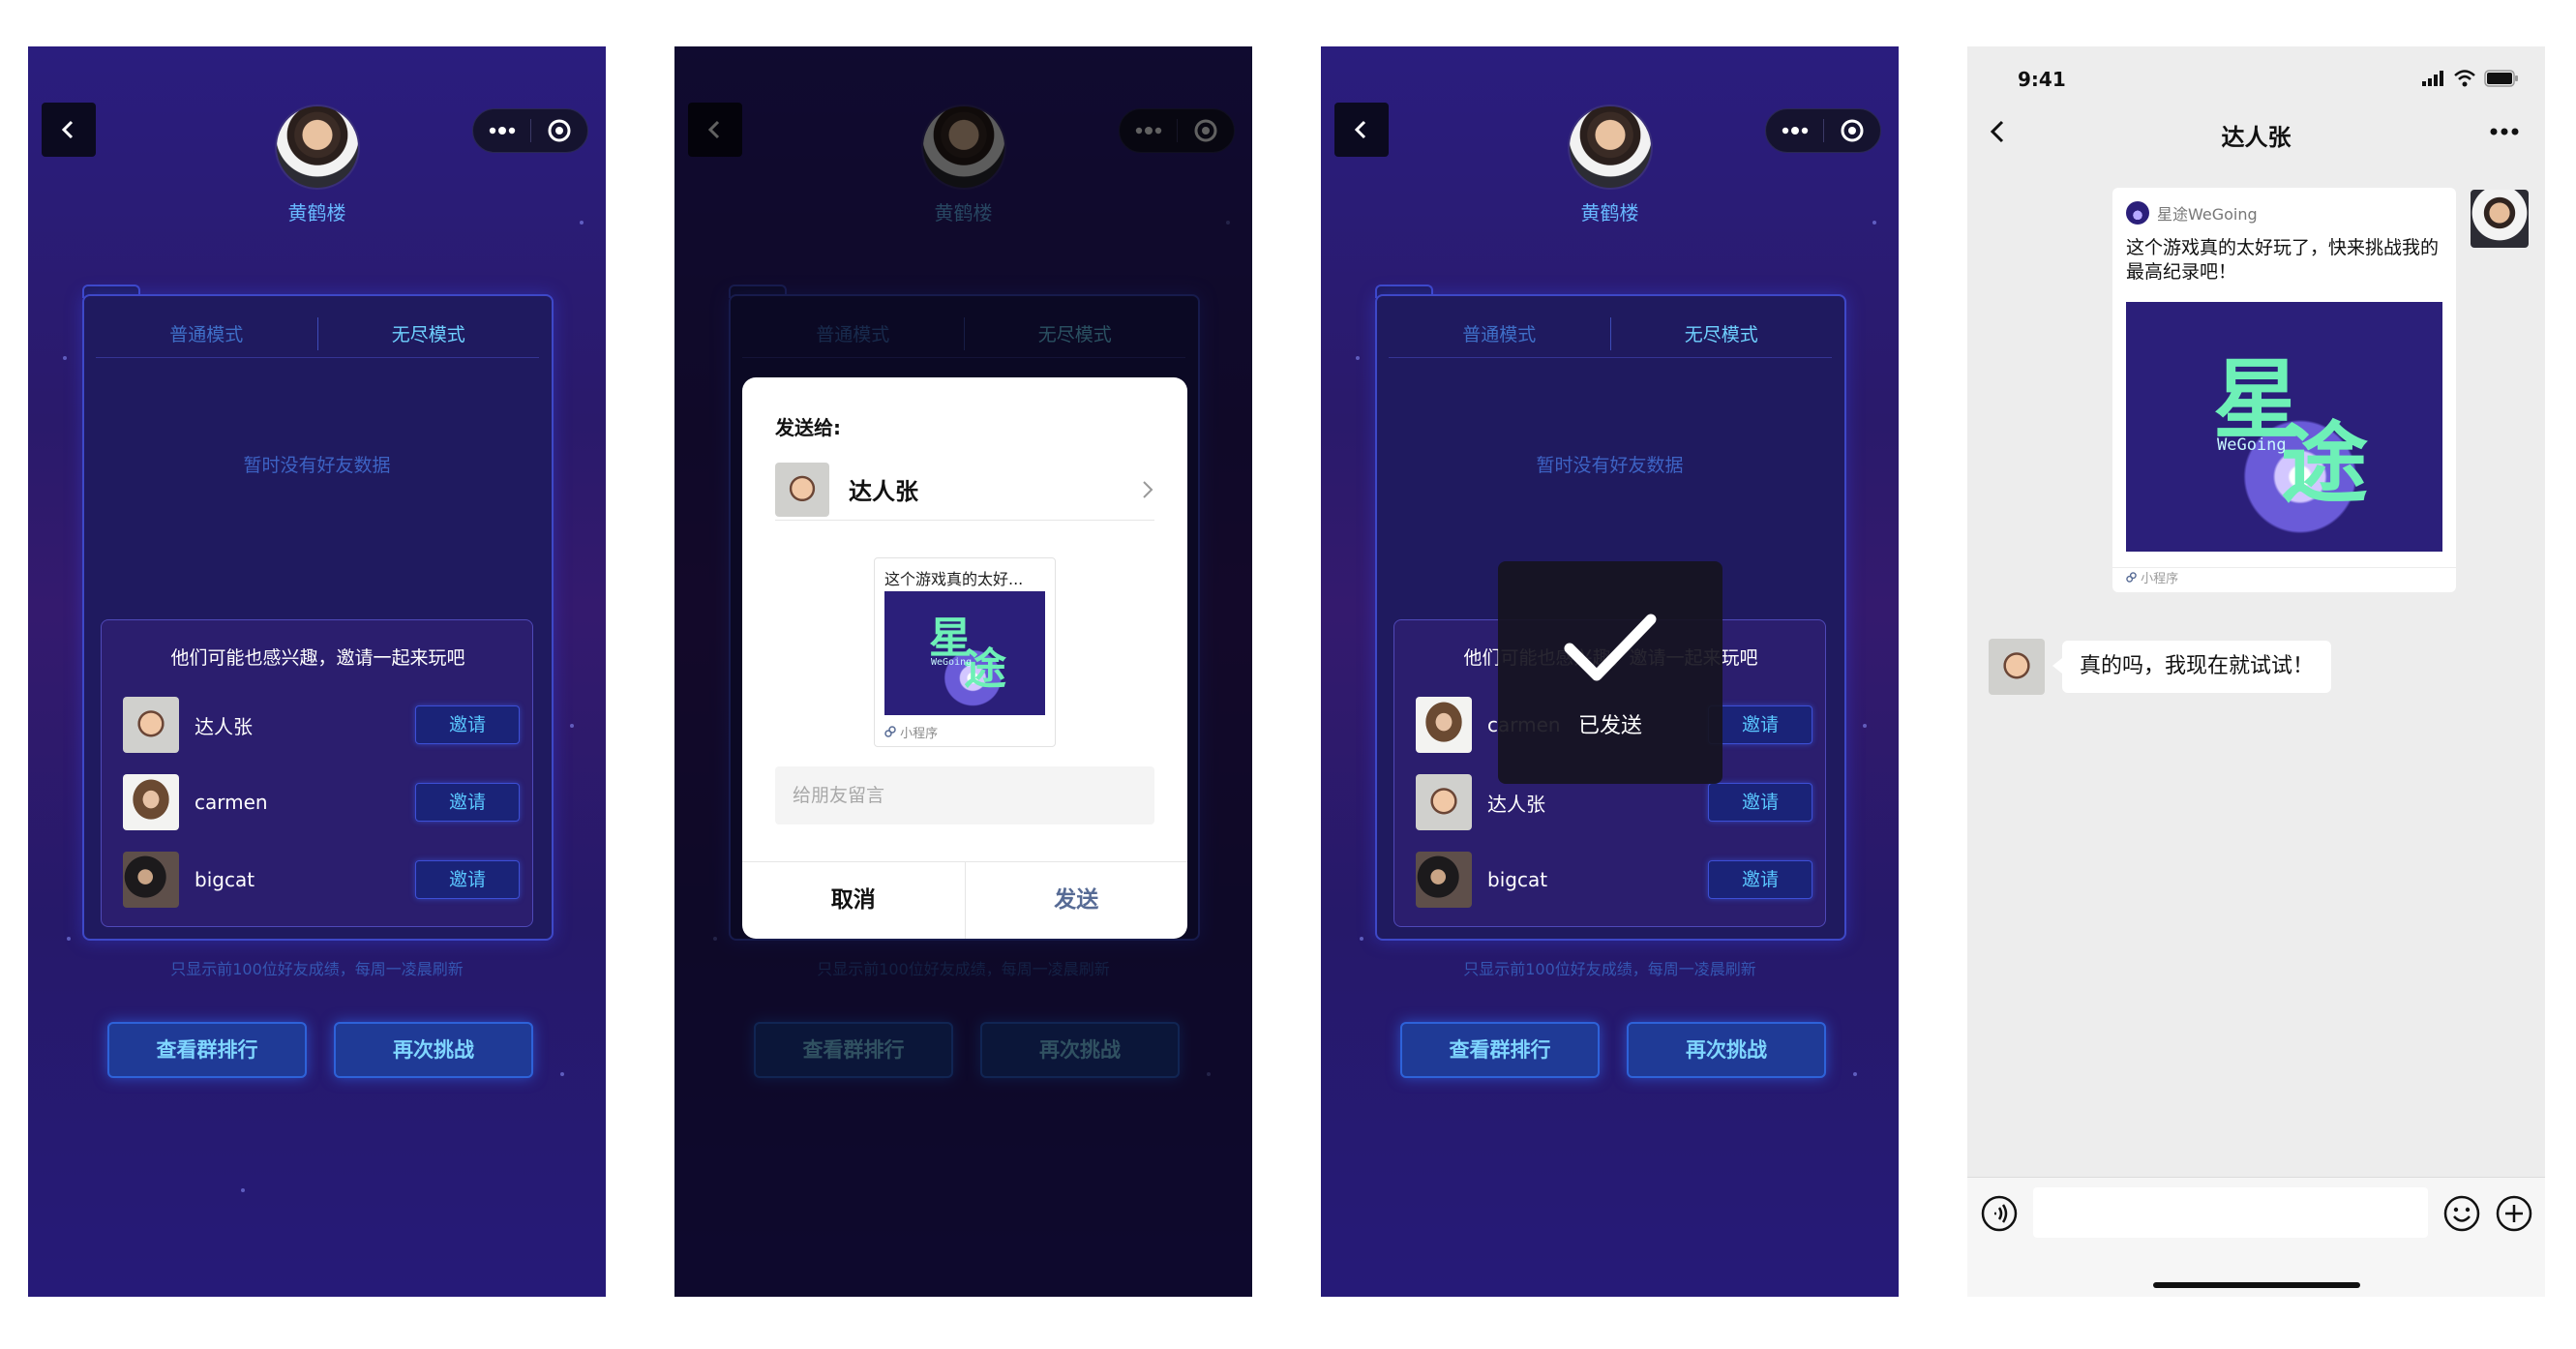 This screenshot has width=2576, height=1349. Describe the element at coordinates (321, 725) in the screenshot. I see `list-item: 达人张 邀请` at that location.